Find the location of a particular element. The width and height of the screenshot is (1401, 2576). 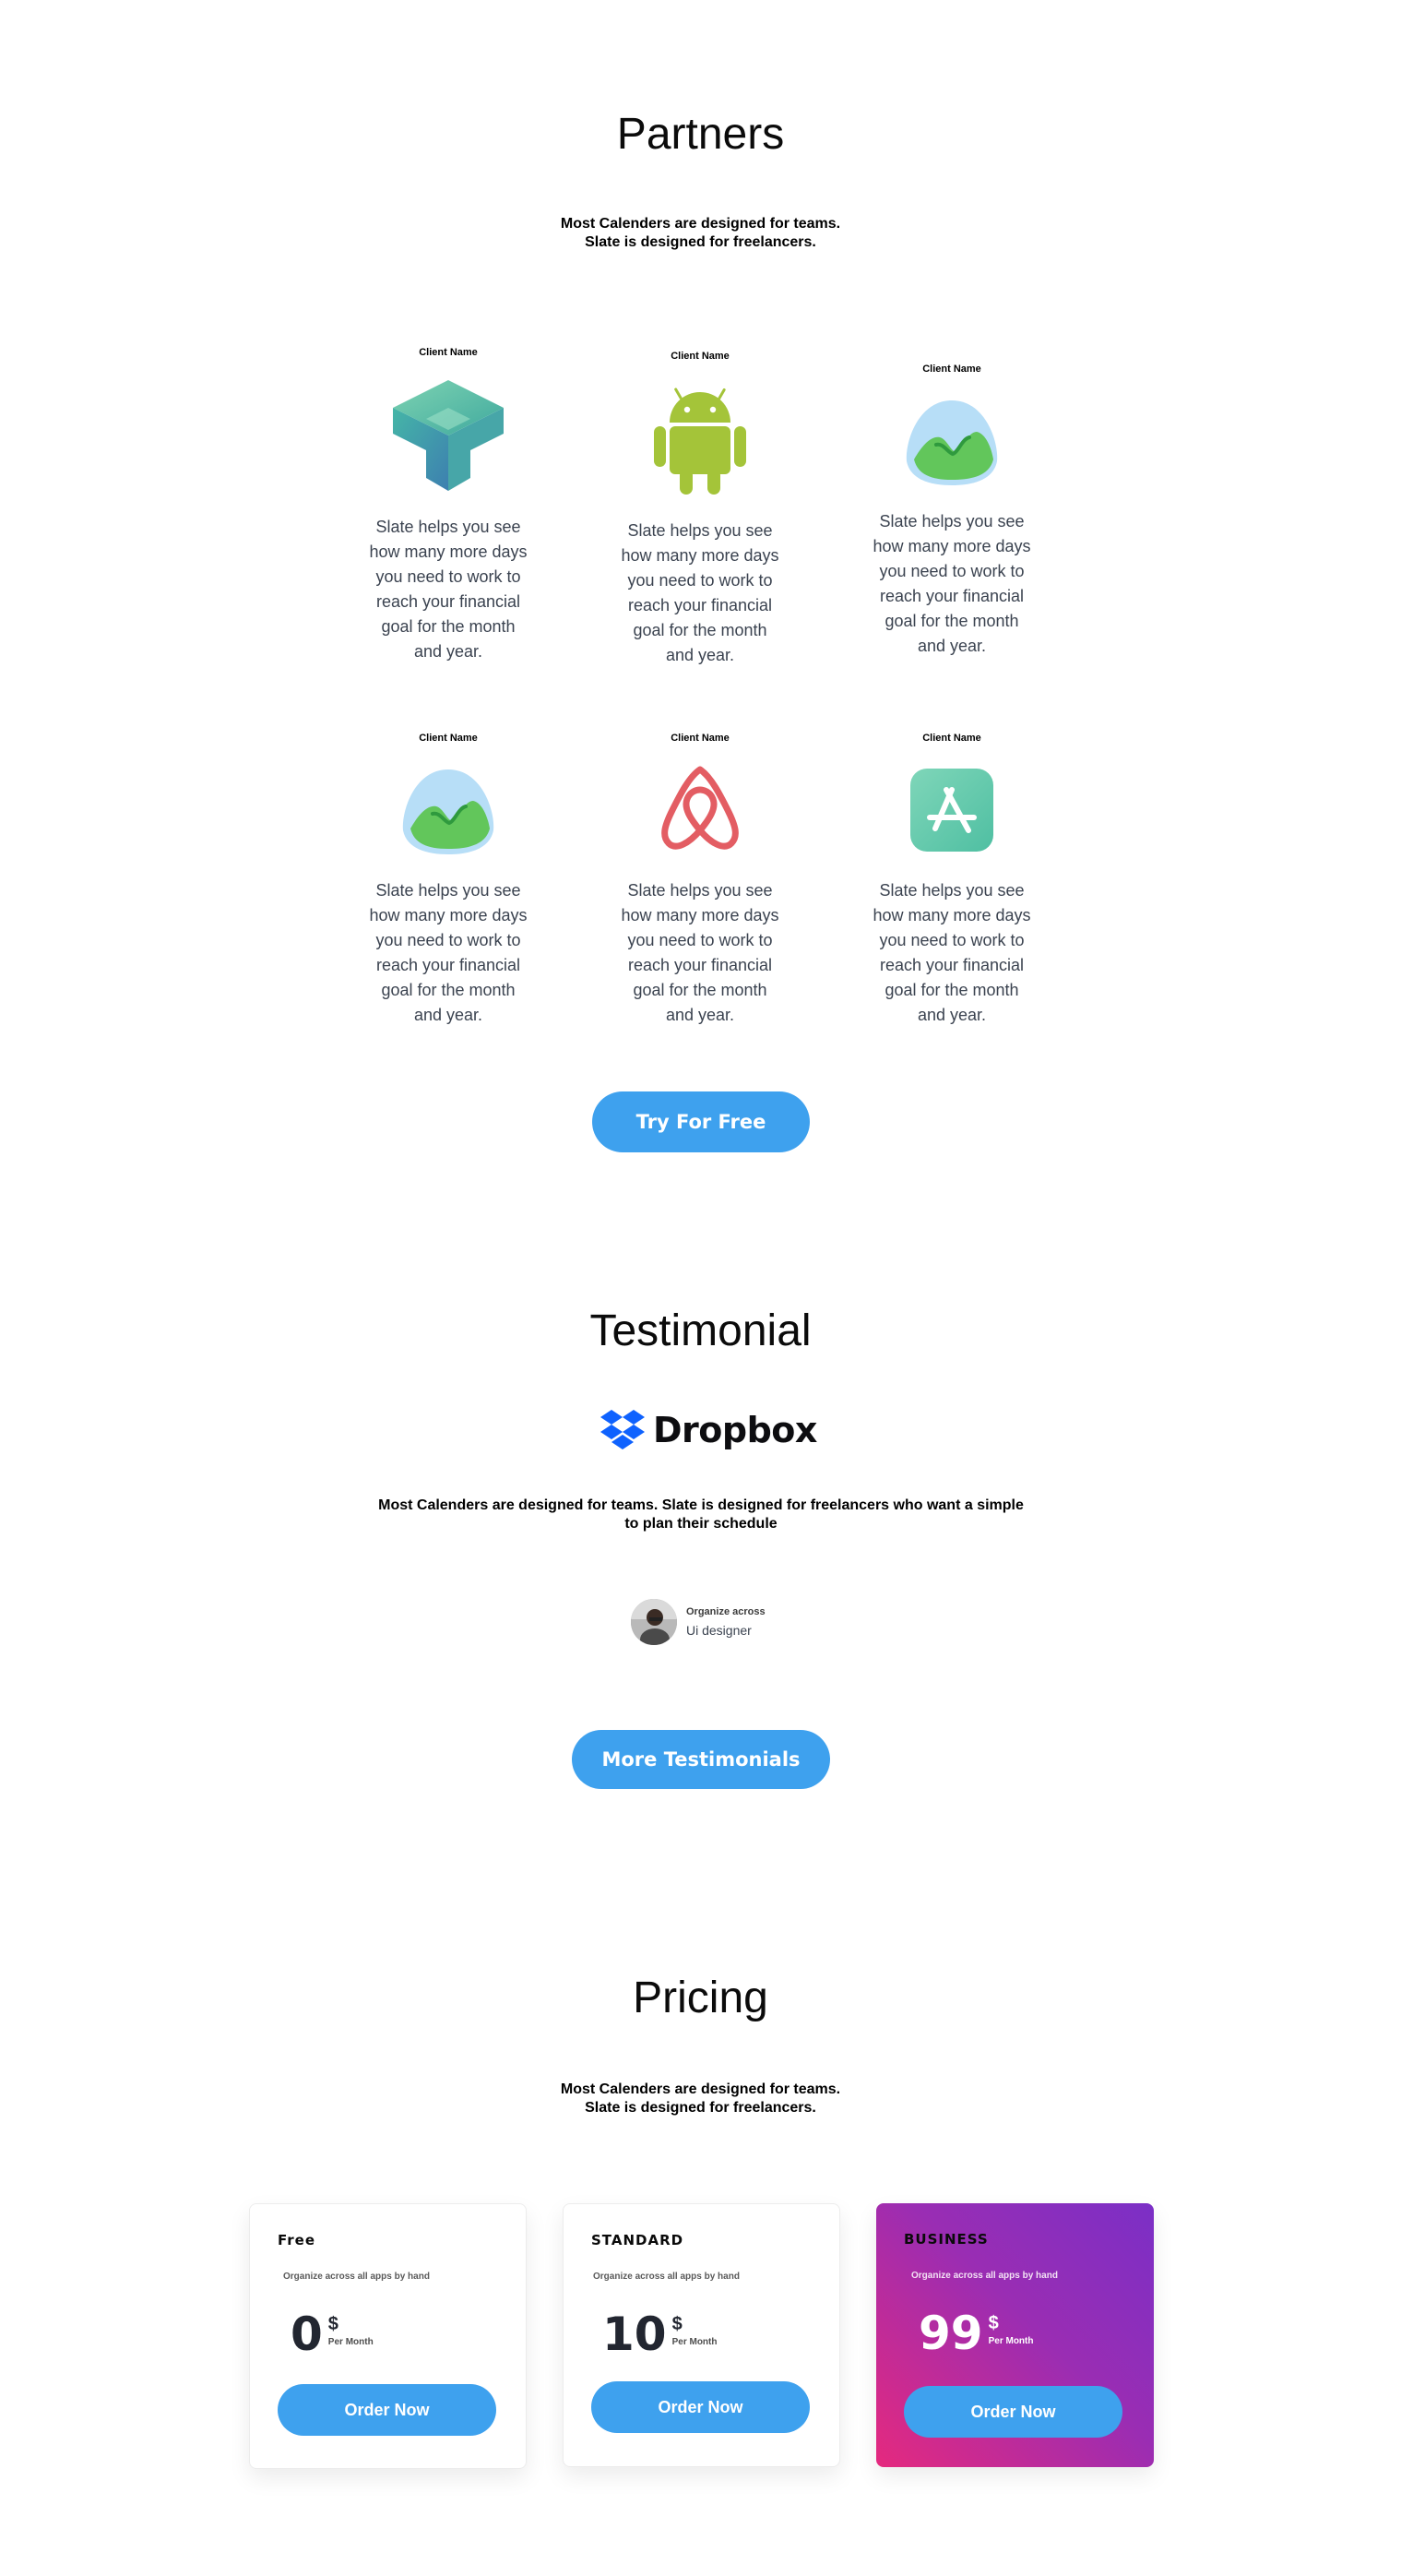

author-name: Organize across is located at coordinates (726, 1611).